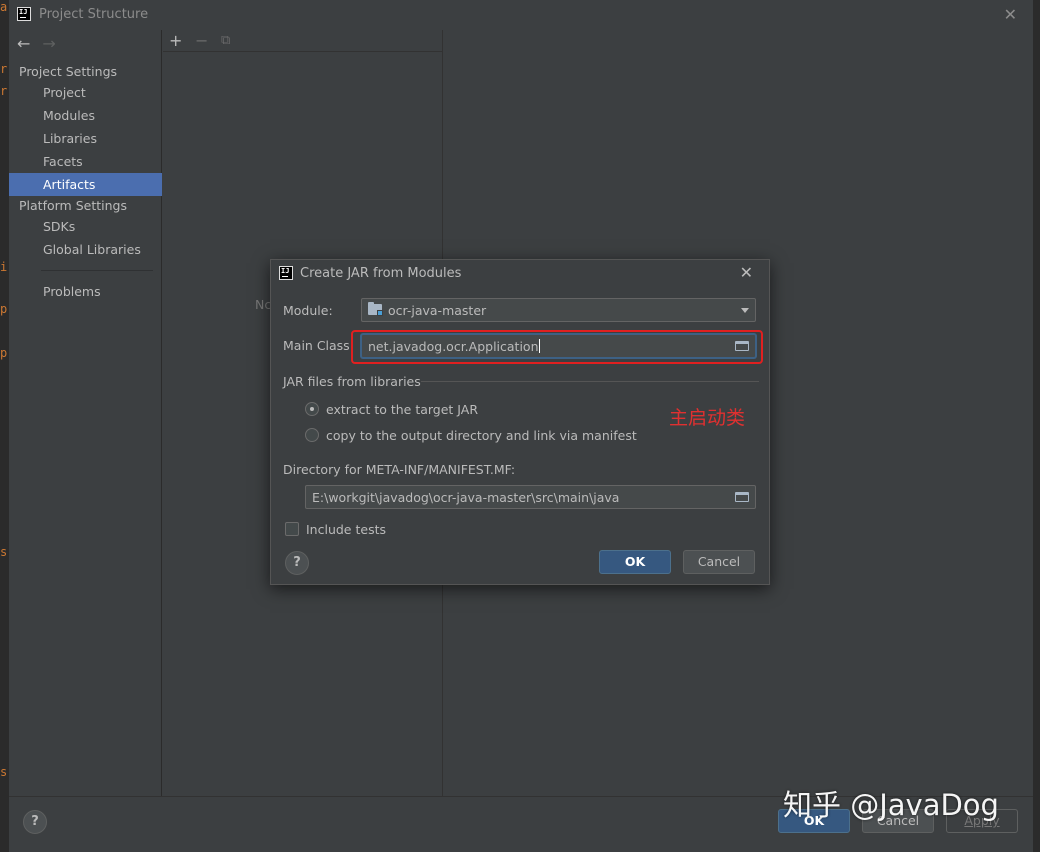 This screenshot has width=1040, height=852. Describe the element at coordinates (381, 273) in the screenshot. I see `dialog-title: Create JAR from Modules` at that location.